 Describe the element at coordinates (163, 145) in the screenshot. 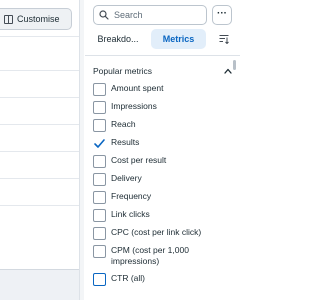

I see `metric-row: Results` at that location.